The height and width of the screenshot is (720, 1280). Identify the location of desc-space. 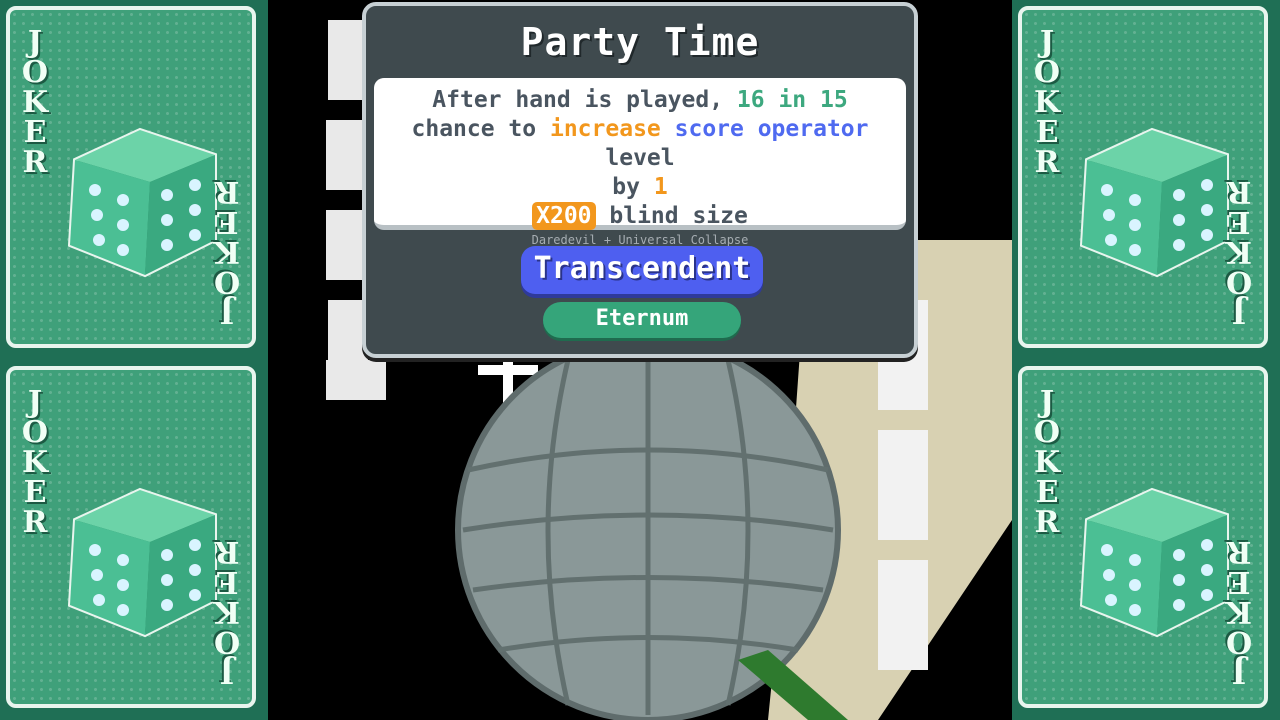
(668, 129).